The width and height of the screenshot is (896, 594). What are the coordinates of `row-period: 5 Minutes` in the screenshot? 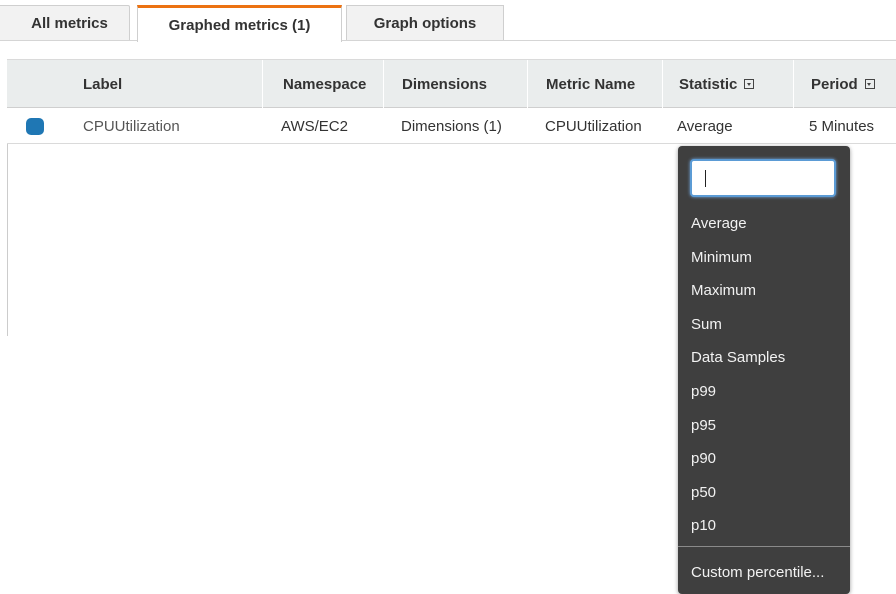 It's located at (841, 126).